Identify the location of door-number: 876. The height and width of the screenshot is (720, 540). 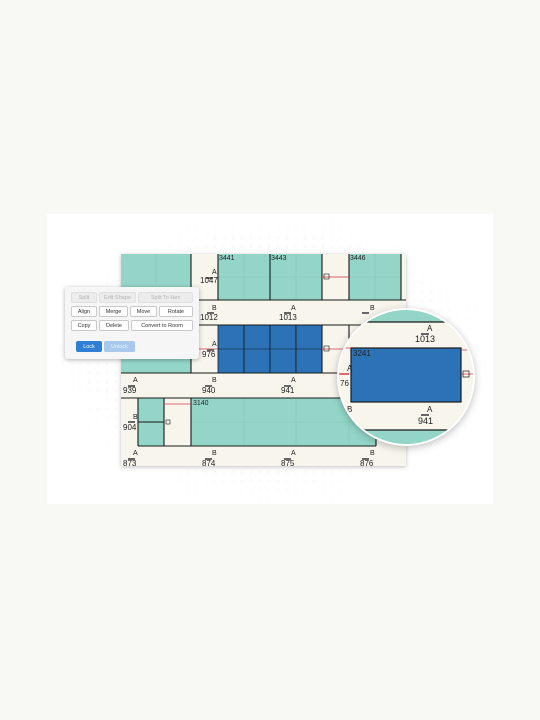
(367, 462).